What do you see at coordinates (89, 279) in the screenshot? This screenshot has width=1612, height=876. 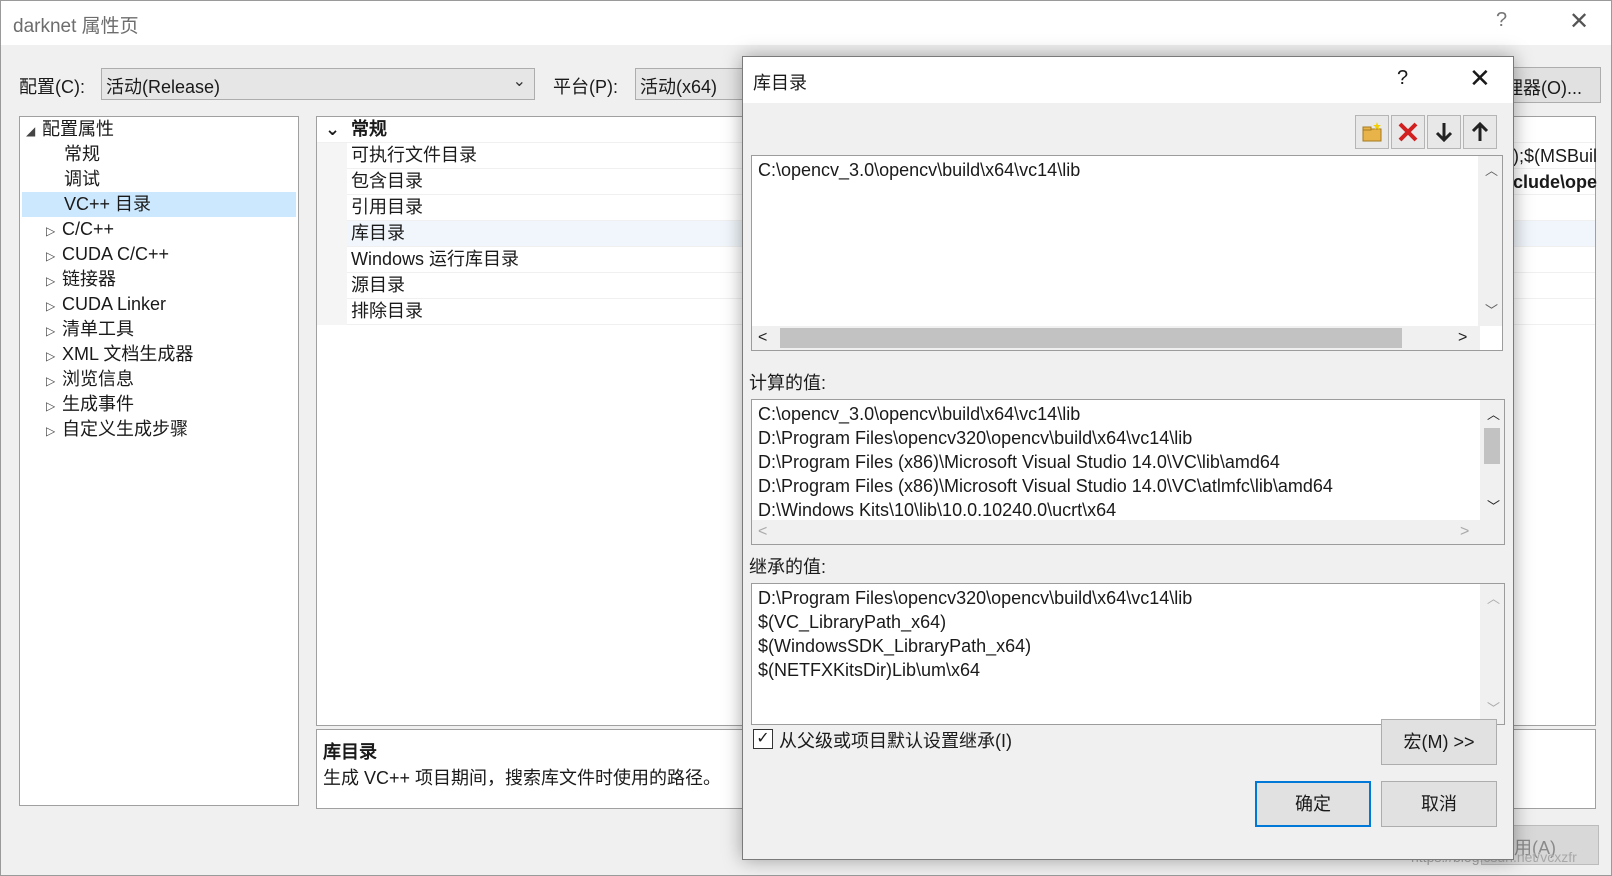 I see `tree-item-label: 链接器` at bounding box center [89, 279].